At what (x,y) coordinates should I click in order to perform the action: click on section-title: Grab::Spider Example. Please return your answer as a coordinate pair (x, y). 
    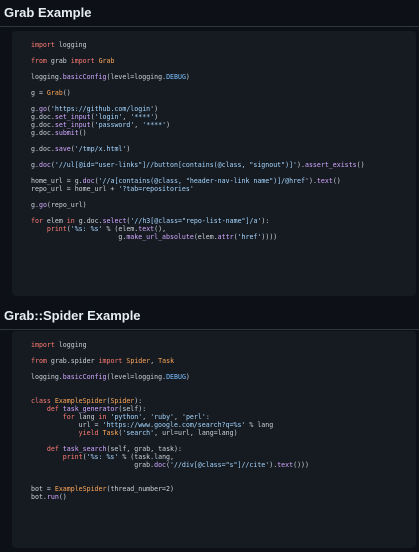
    Looking at the image, I should click on (72, 315).